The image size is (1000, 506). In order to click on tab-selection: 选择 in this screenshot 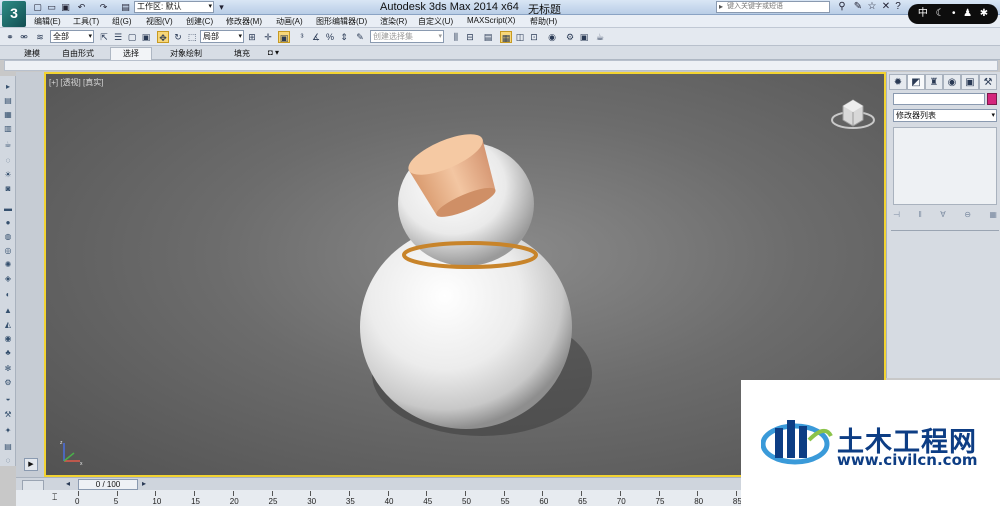, I will do `click(131, 53)`.